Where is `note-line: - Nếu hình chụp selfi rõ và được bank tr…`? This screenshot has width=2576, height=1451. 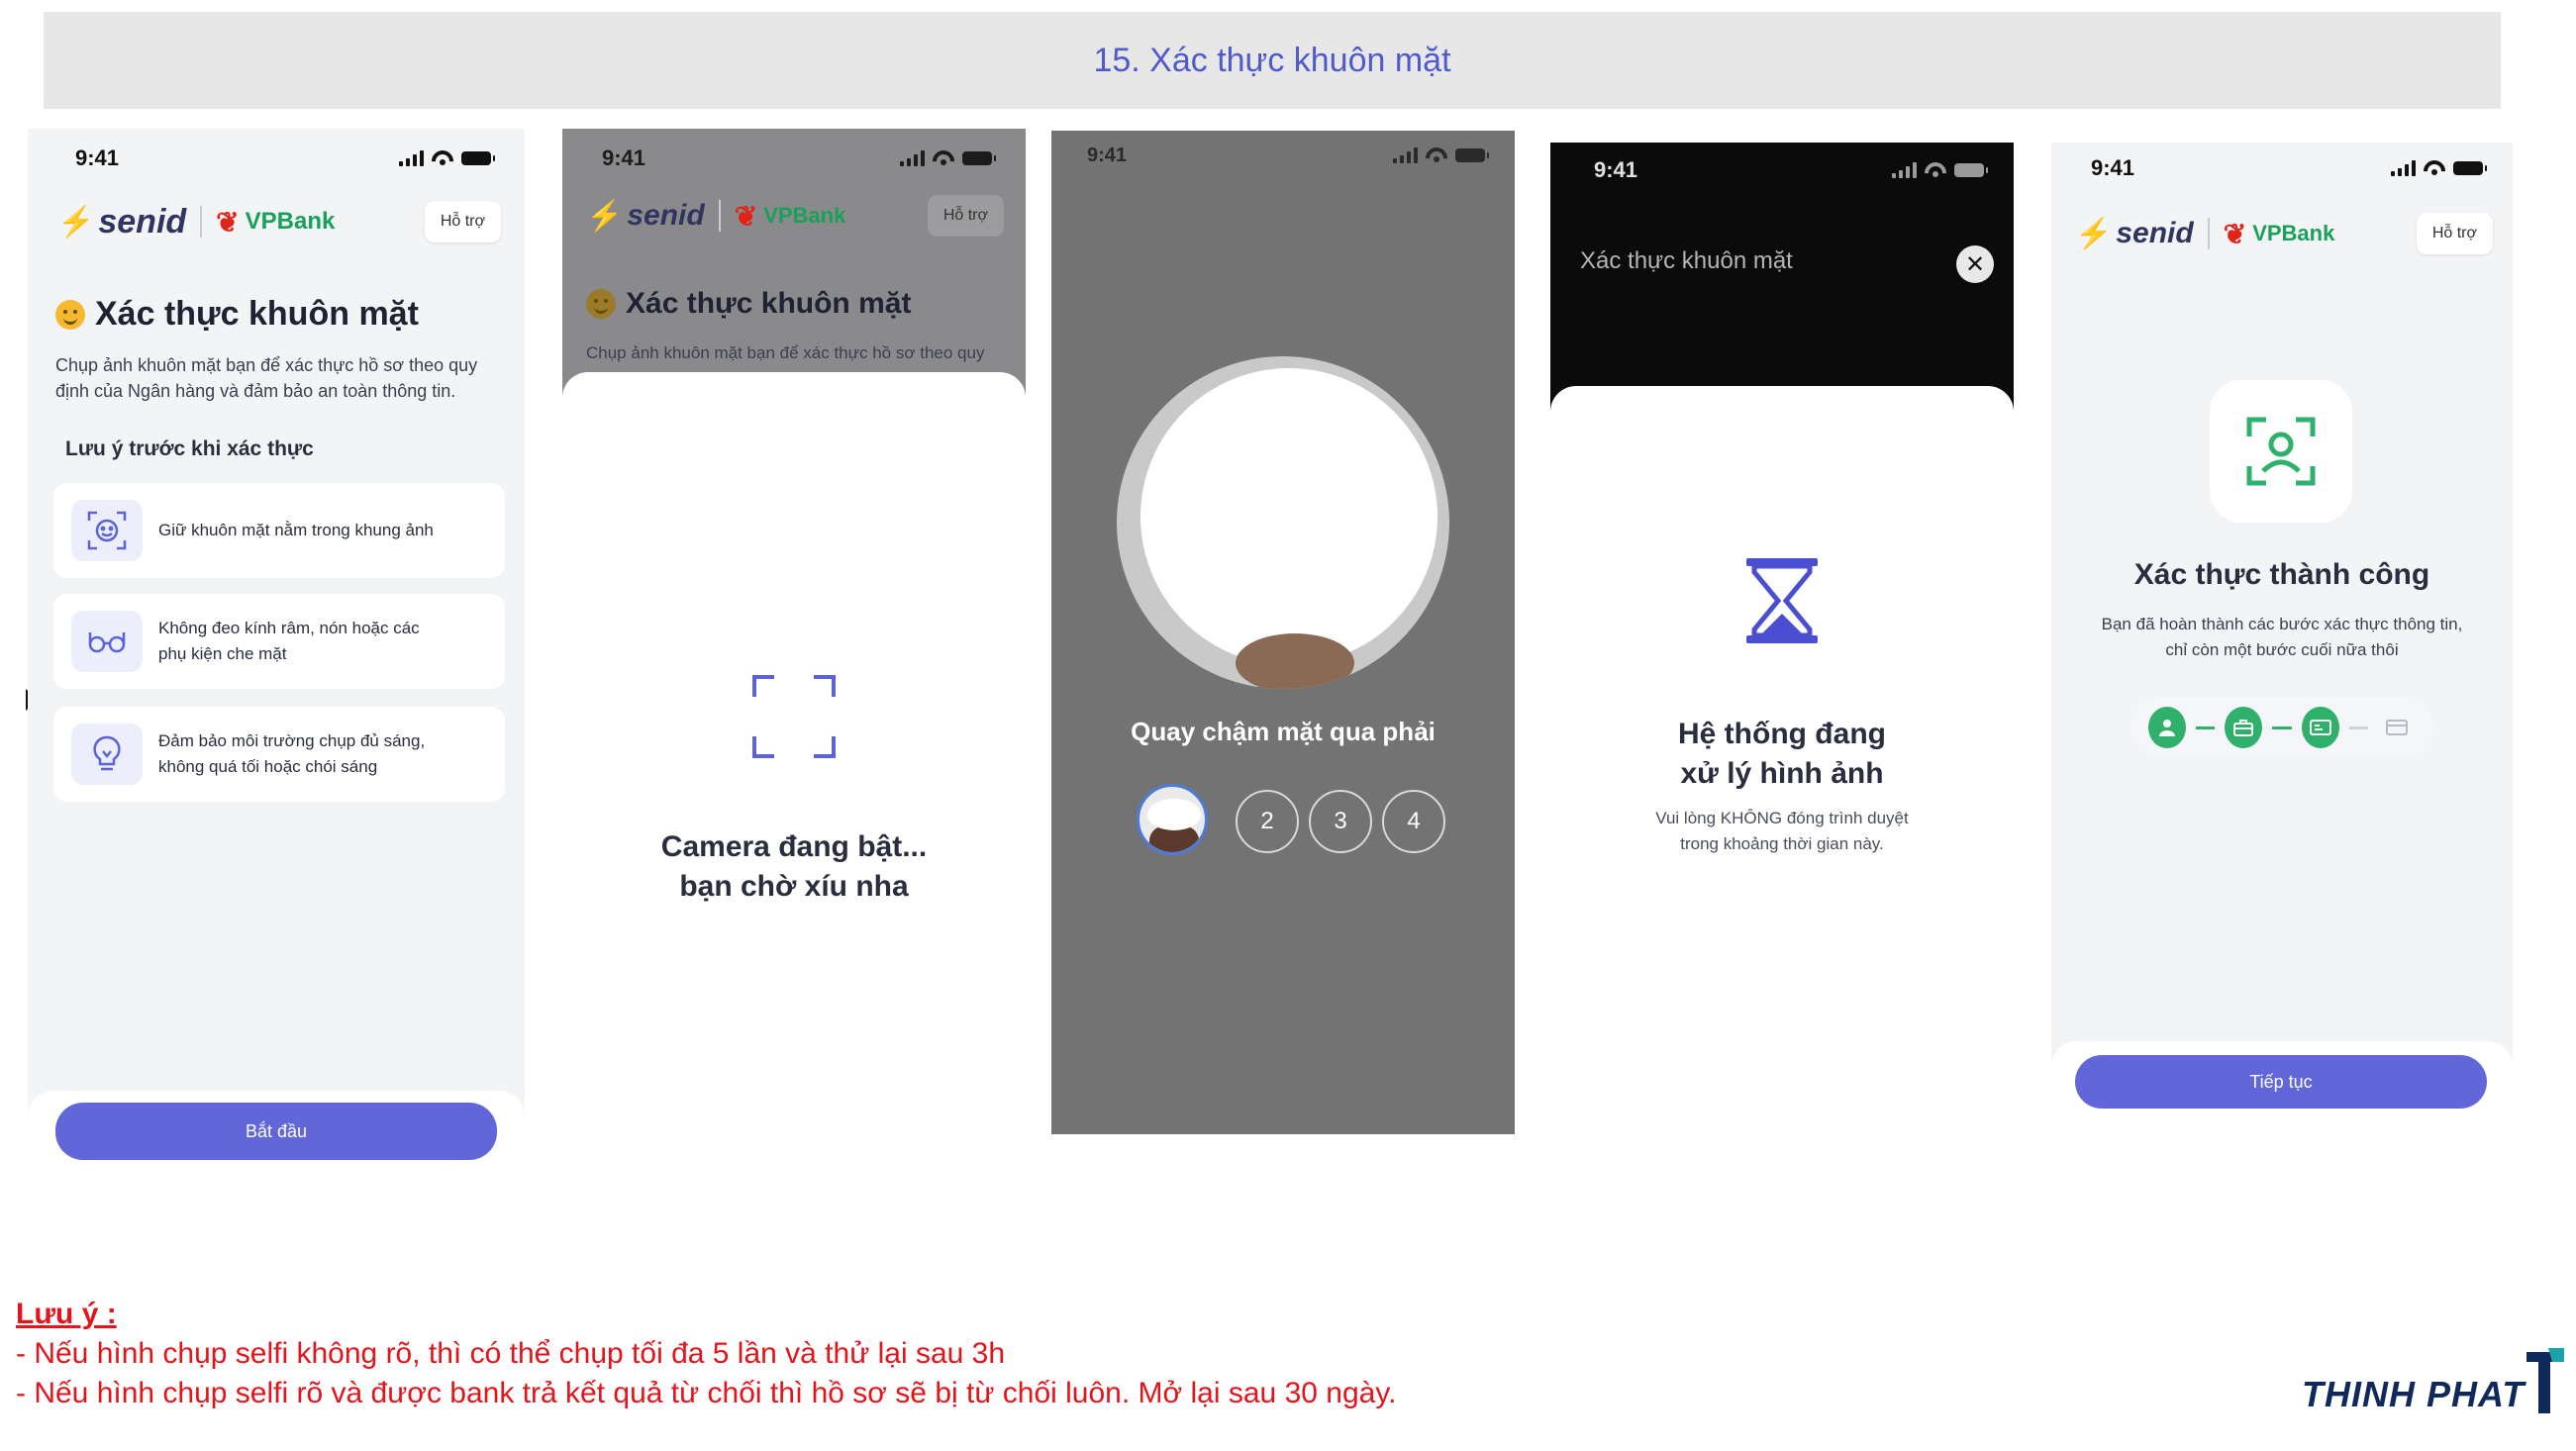 note-line: - Nếu hình chụp selfi rõ và được bank tr… is located at coordinates (706, 1393).